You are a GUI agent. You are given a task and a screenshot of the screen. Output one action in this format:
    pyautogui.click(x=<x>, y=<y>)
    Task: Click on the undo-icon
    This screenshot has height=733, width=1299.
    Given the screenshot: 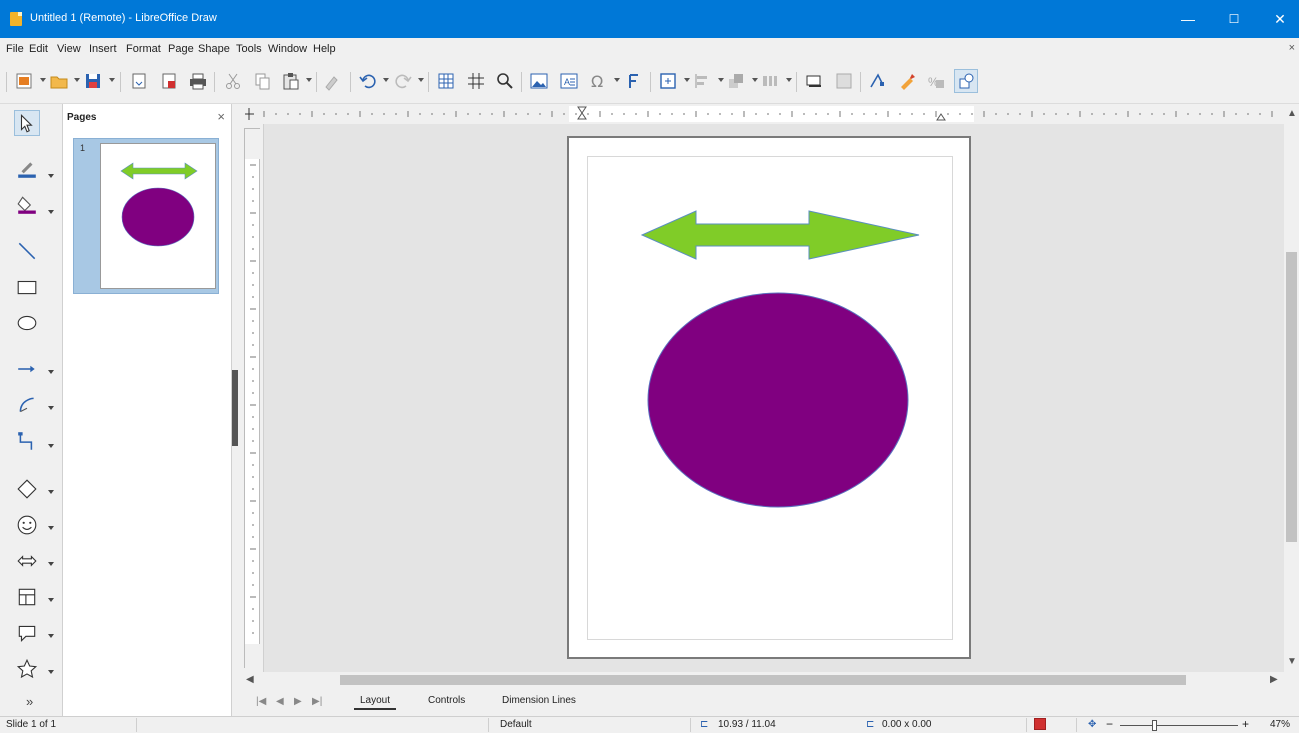 What is the action you would take?
    pyautogui.click(x=368, y=81)
    